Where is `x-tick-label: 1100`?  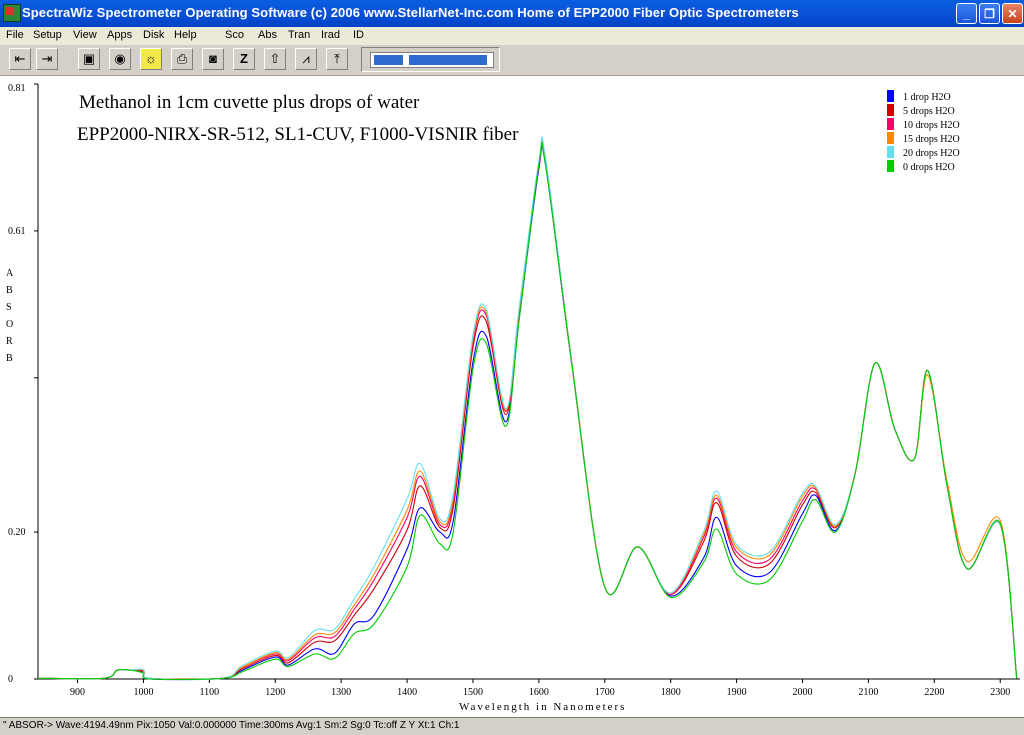
x-tick-label: 1100 is located at coordinates (210, 692).